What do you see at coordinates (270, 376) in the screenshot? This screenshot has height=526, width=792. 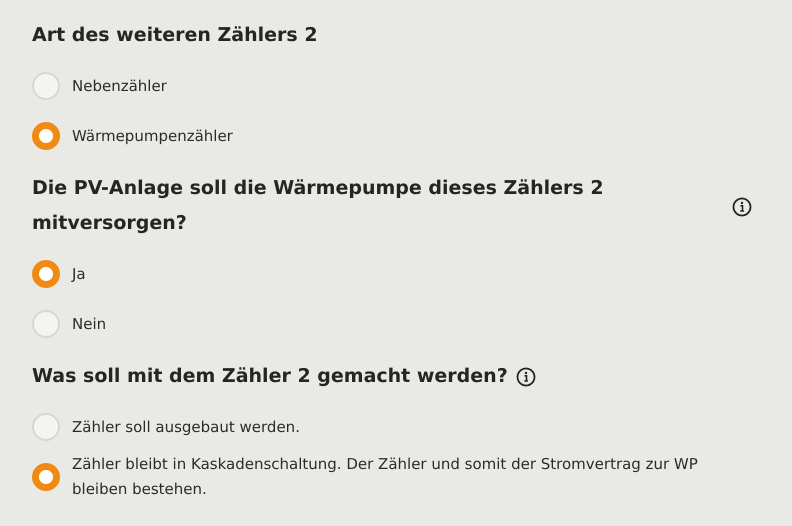 I see `question-title: Was soll mit dem Zähler 2 gemacht werden?` at bounding box center [270, 376].